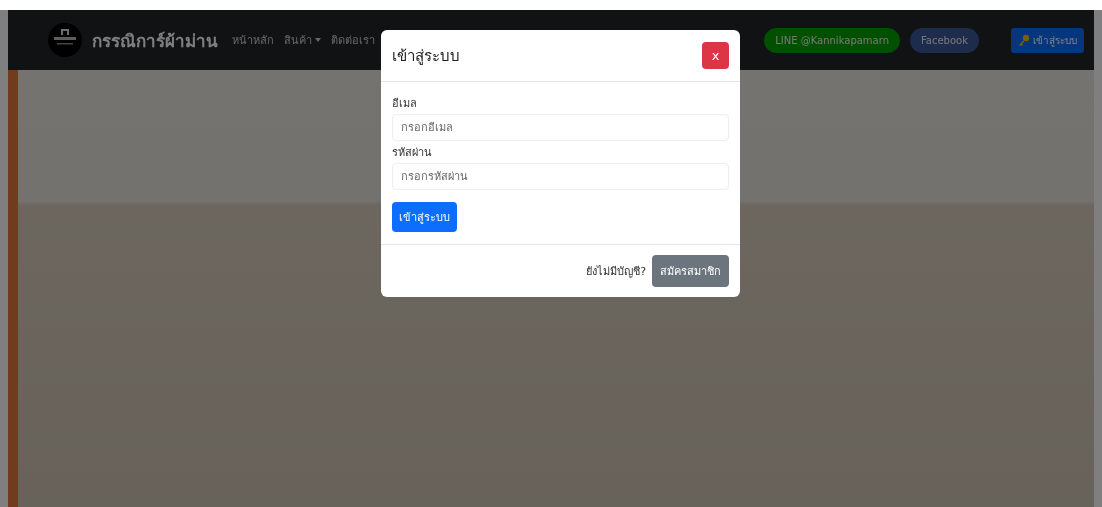 The image size is (1102, 507). Describe the element at coordinates (302, 40) in the screenshot. I see `nav-link: สินค้า` at that location.